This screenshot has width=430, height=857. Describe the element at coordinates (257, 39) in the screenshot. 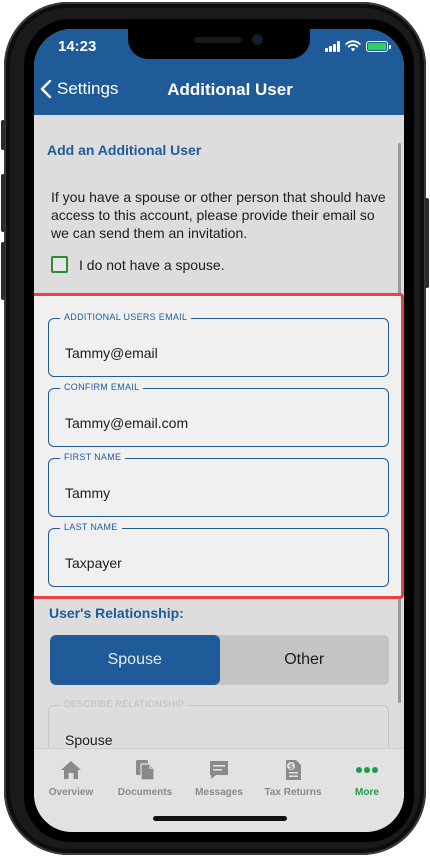

I see `front-camera` at that location.